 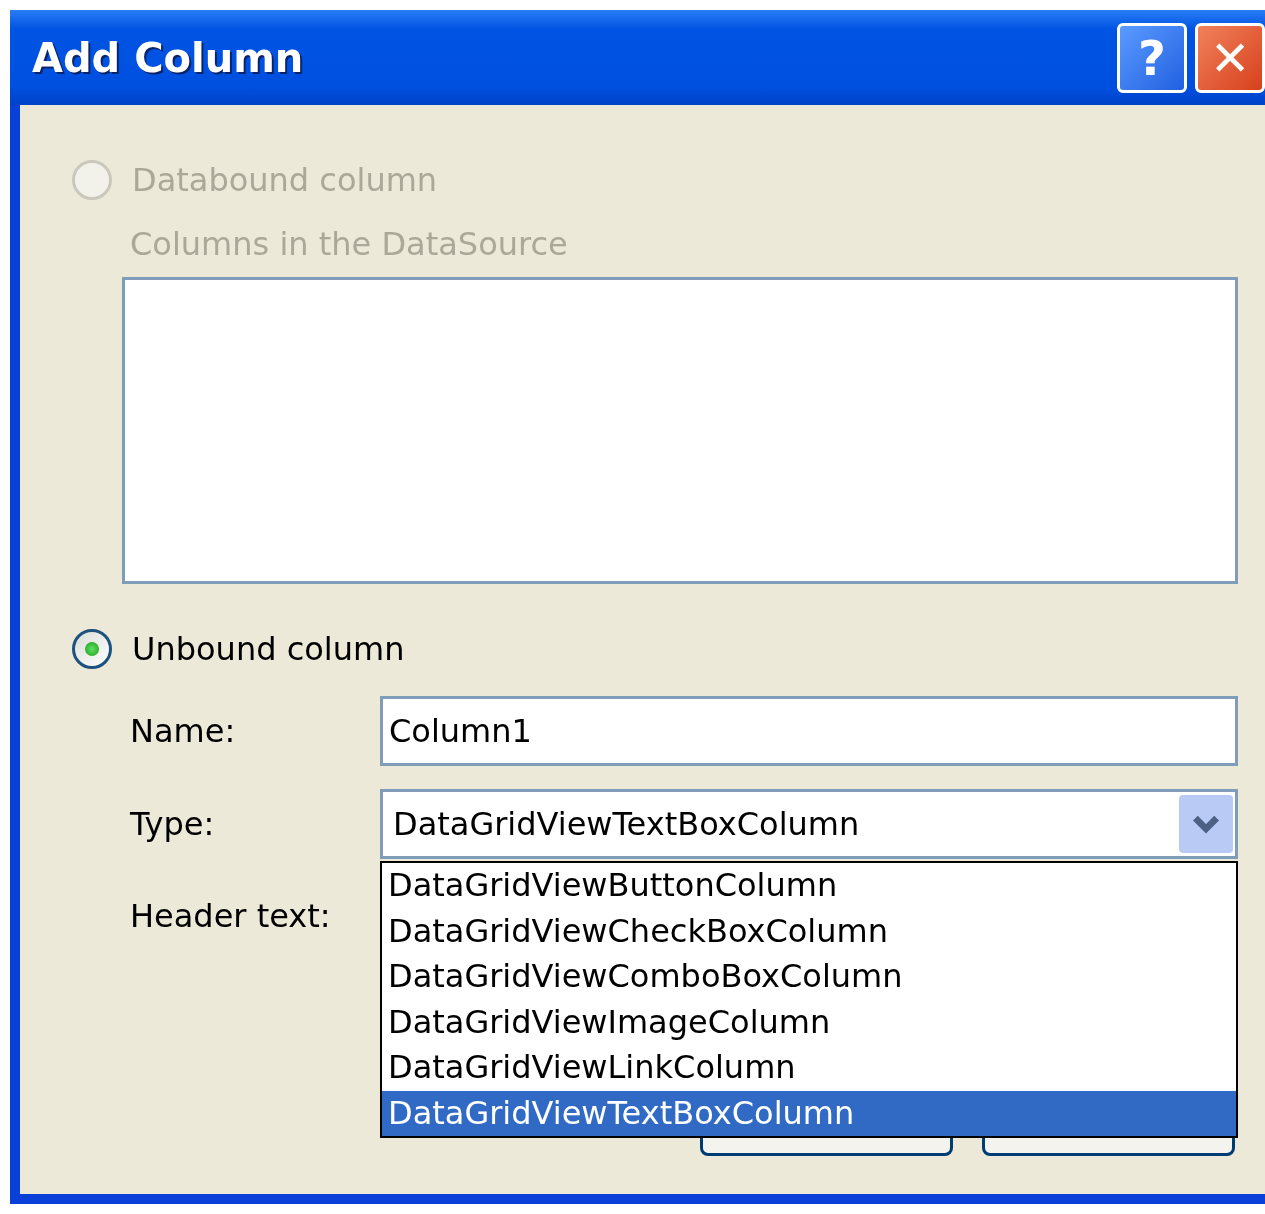 What do you see at coordinates (168, 57) in the screenshot?
I see `window-title: Add Column` at bounding box center [168, 57].